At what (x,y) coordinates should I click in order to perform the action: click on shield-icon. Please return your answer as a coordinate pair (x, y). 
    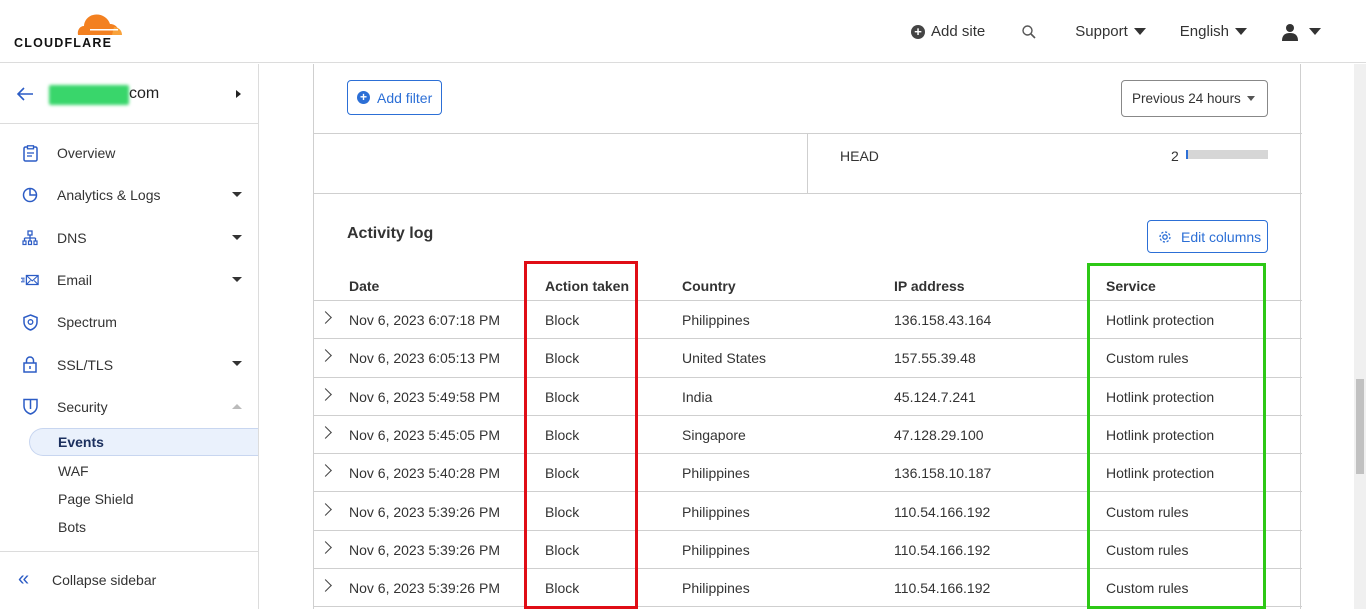
    Looking at the image, I should click on (30, 407).